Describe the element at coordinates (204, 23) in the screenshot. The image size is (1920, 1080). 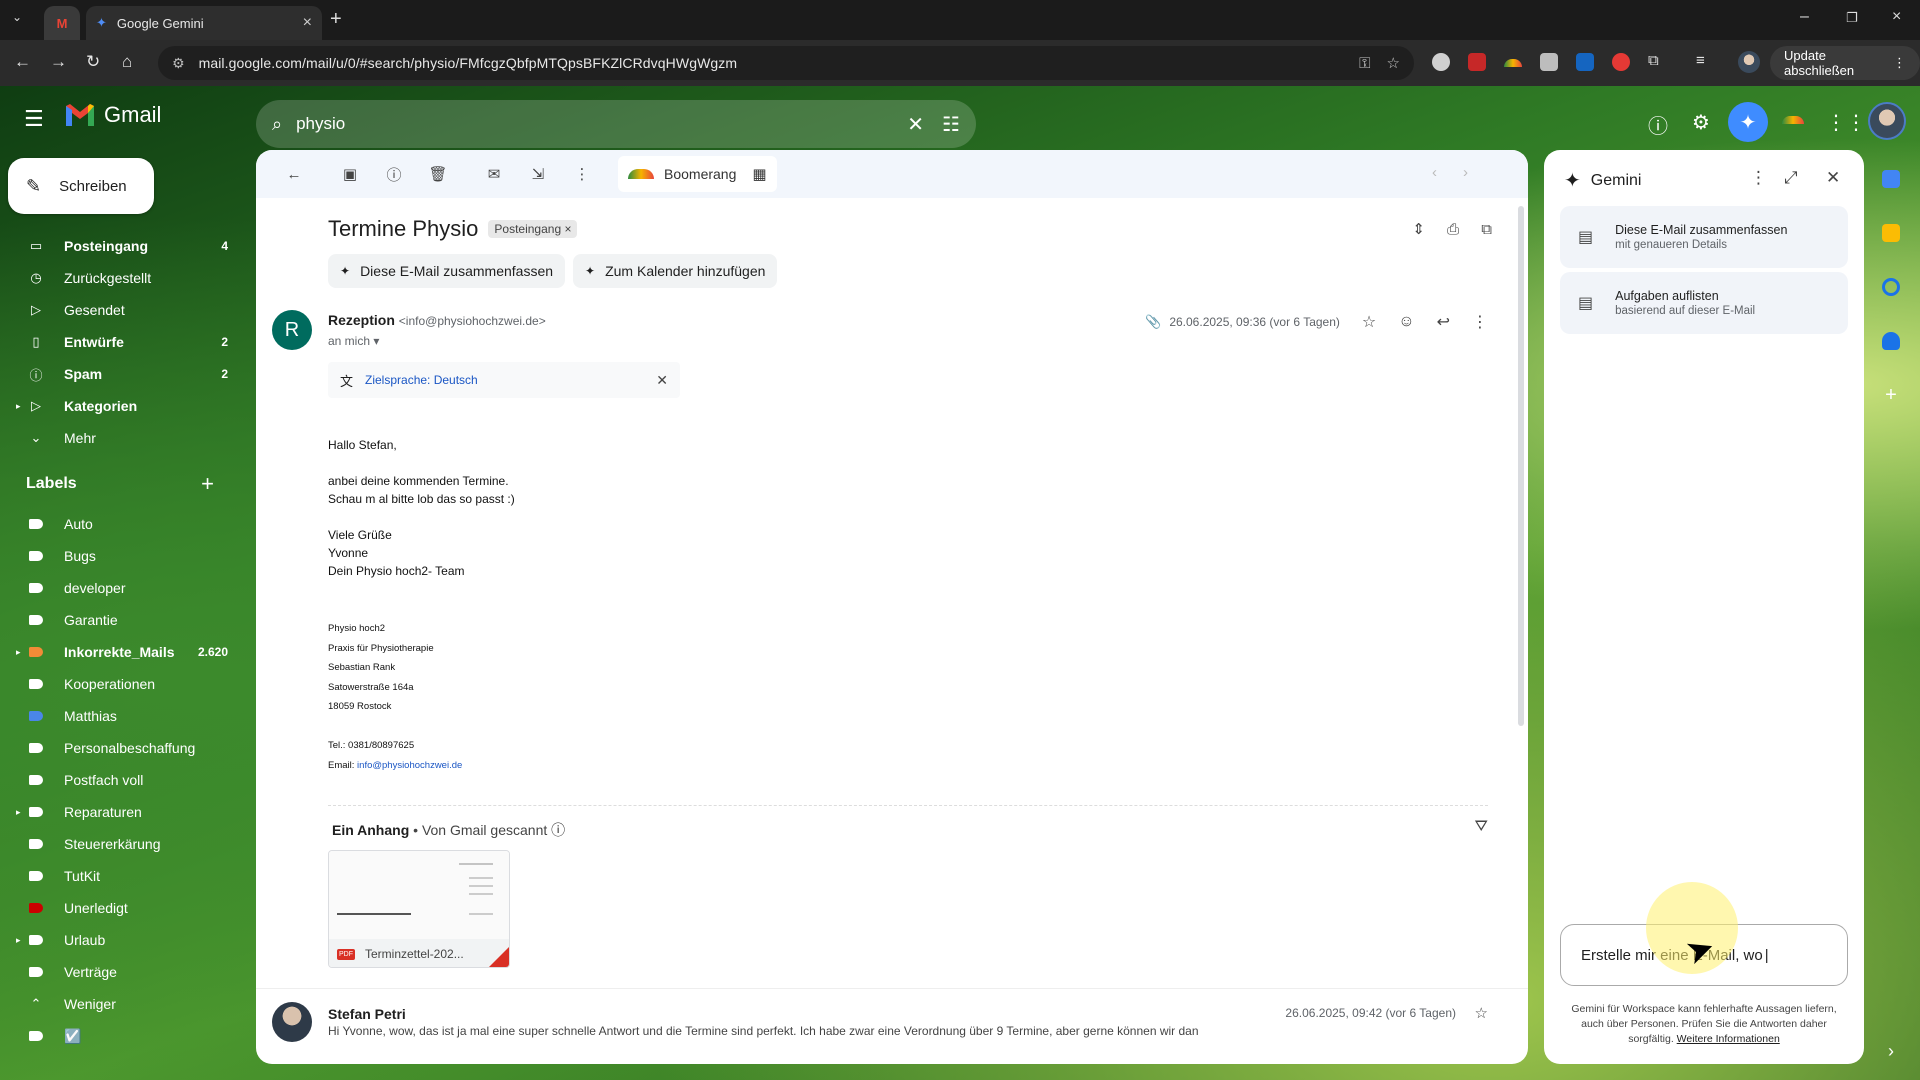
I see `tab-google-gemini: ✦ Google Gemini ×` at that location.